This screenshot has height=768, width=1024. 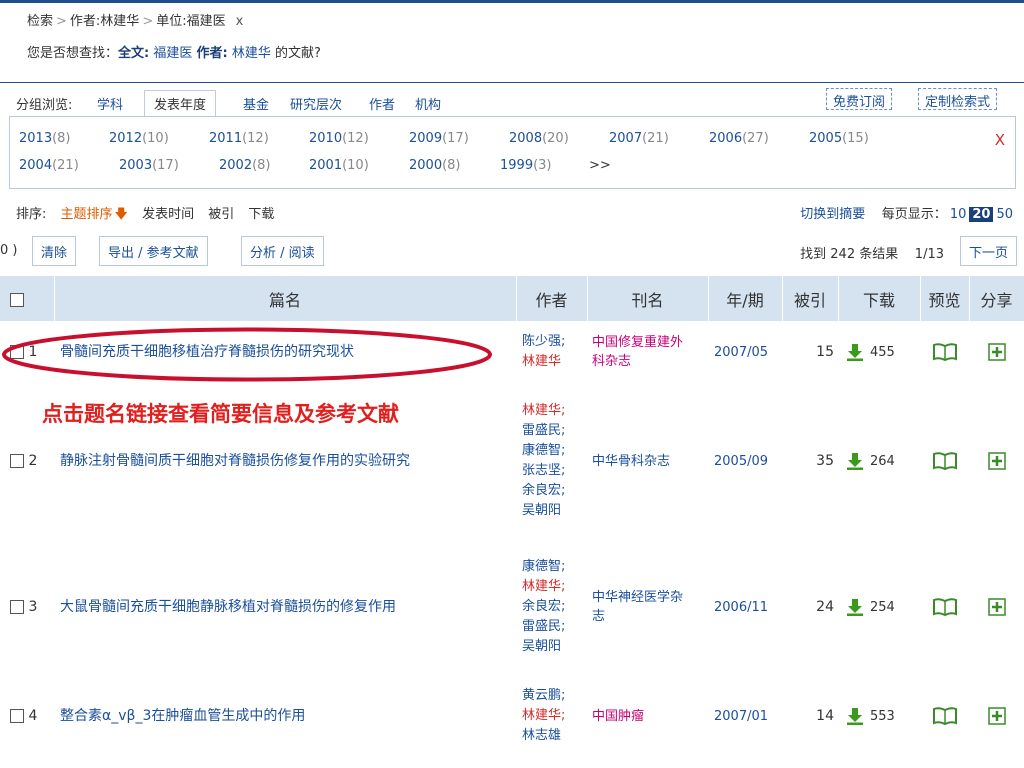 I want to click on year-link-2005: 2005(15), so click(x=839, y=138).